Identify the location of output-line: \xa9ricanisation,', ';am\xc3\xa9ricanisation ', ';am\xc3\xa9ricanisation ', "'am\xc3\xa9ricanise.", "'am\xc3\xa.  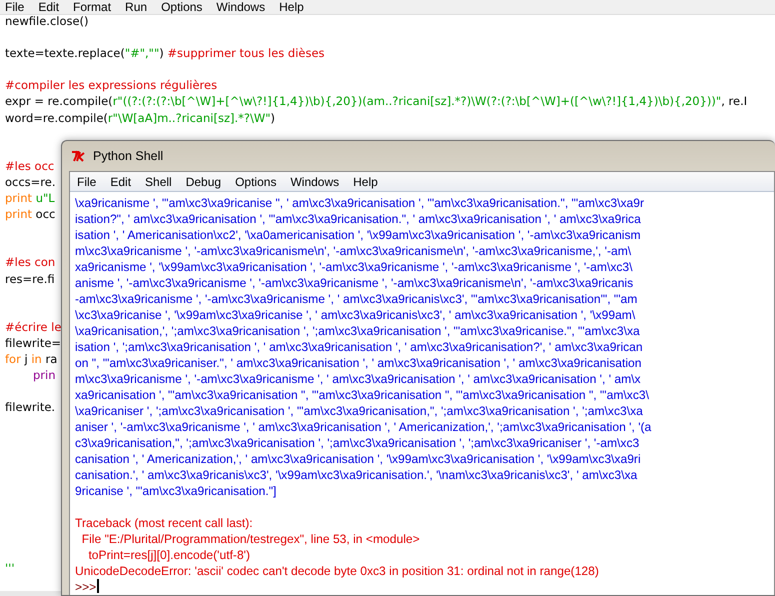
(357, 331).